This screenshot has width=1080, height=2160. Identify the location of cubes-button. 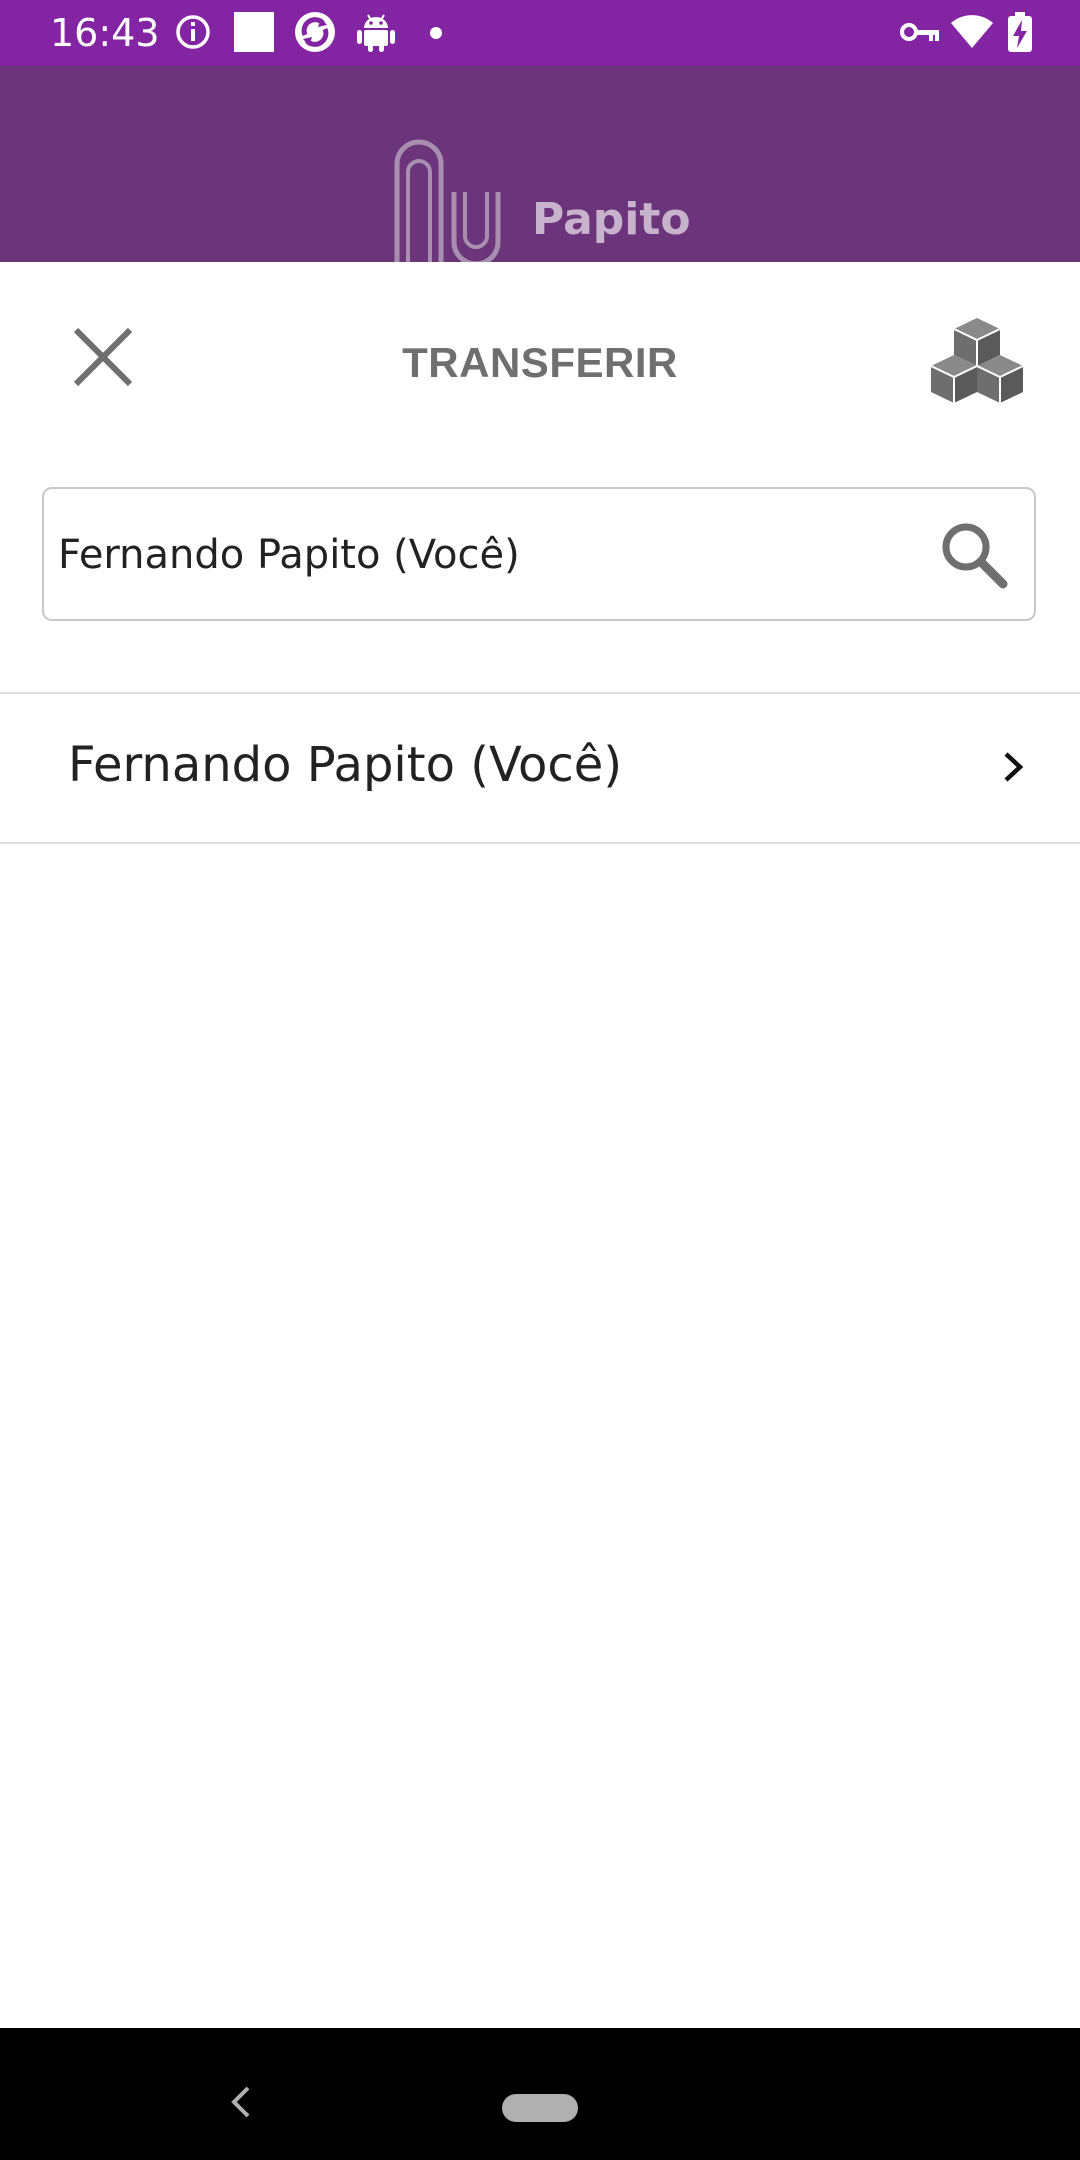
(977, 364).